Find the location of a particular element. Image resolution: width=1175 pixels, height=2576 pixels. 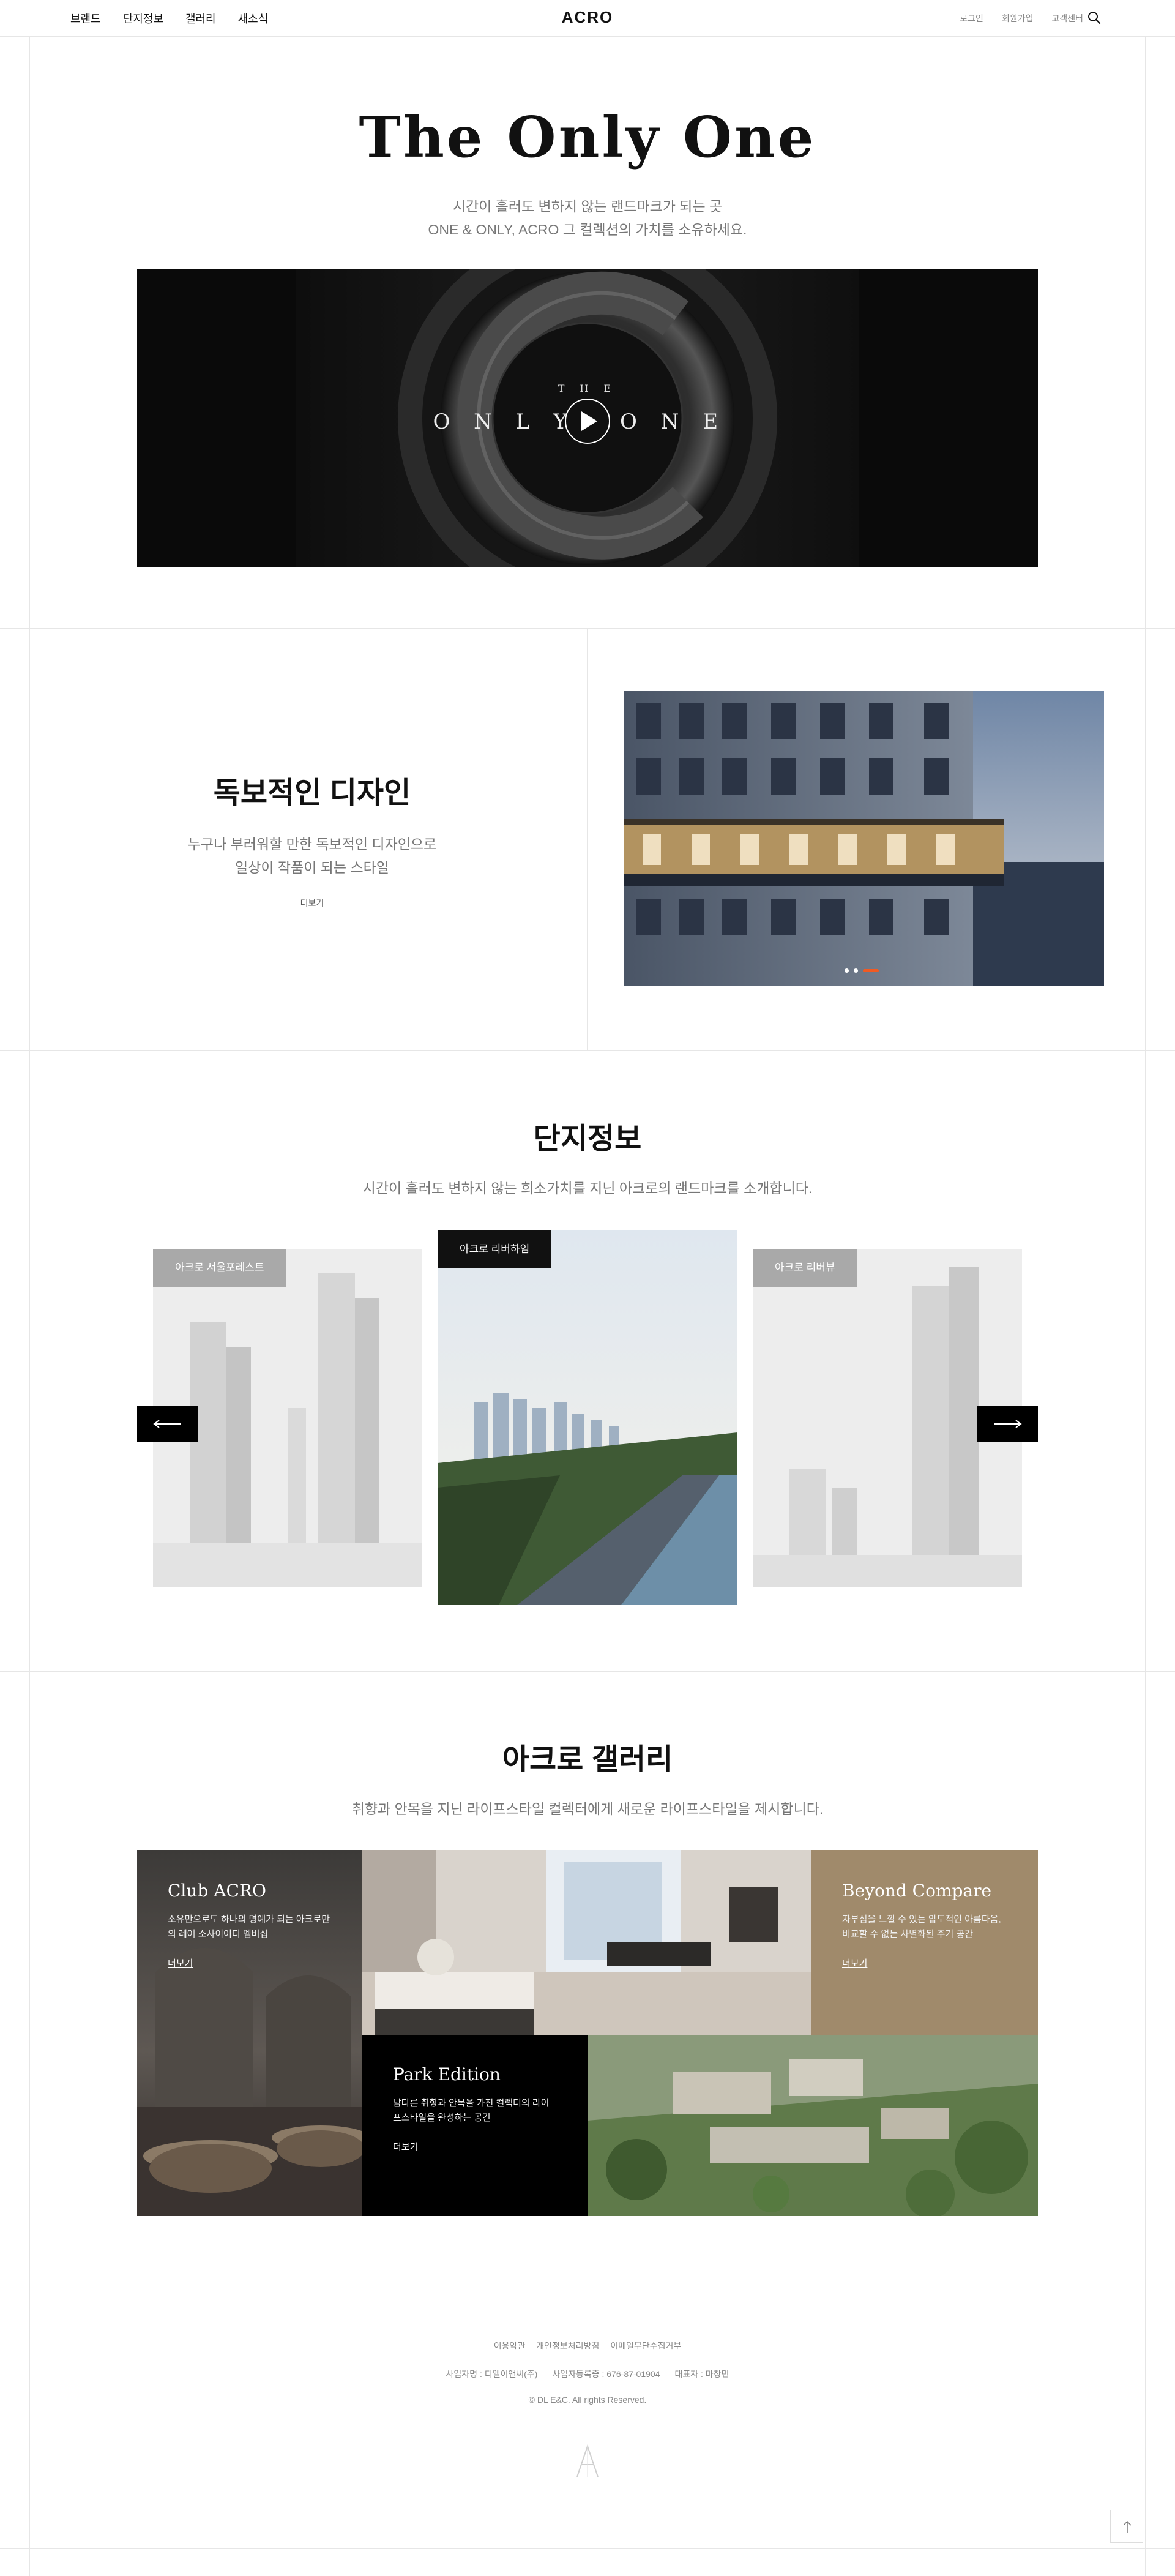

beyond-compare-desc-1: 자부심을 느낄 수 있는 압도적인 아름다움, is located at coordinates (921, 1920).